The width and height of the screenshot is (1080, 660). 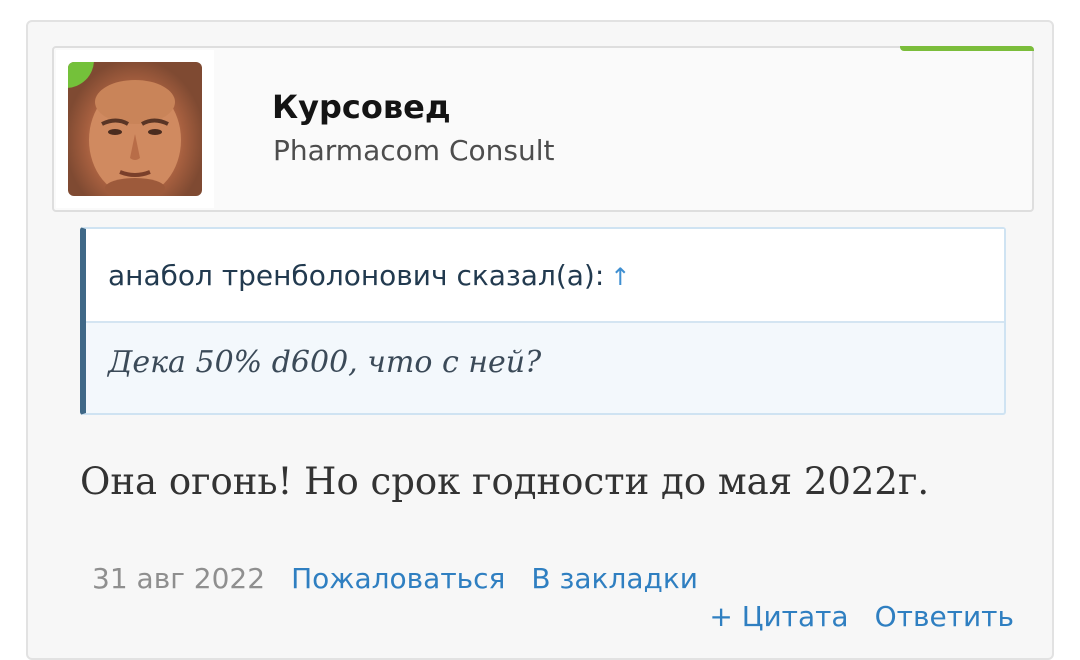 I want to click on user-title: Pharmacom Consult, so click(x=414, y=150).